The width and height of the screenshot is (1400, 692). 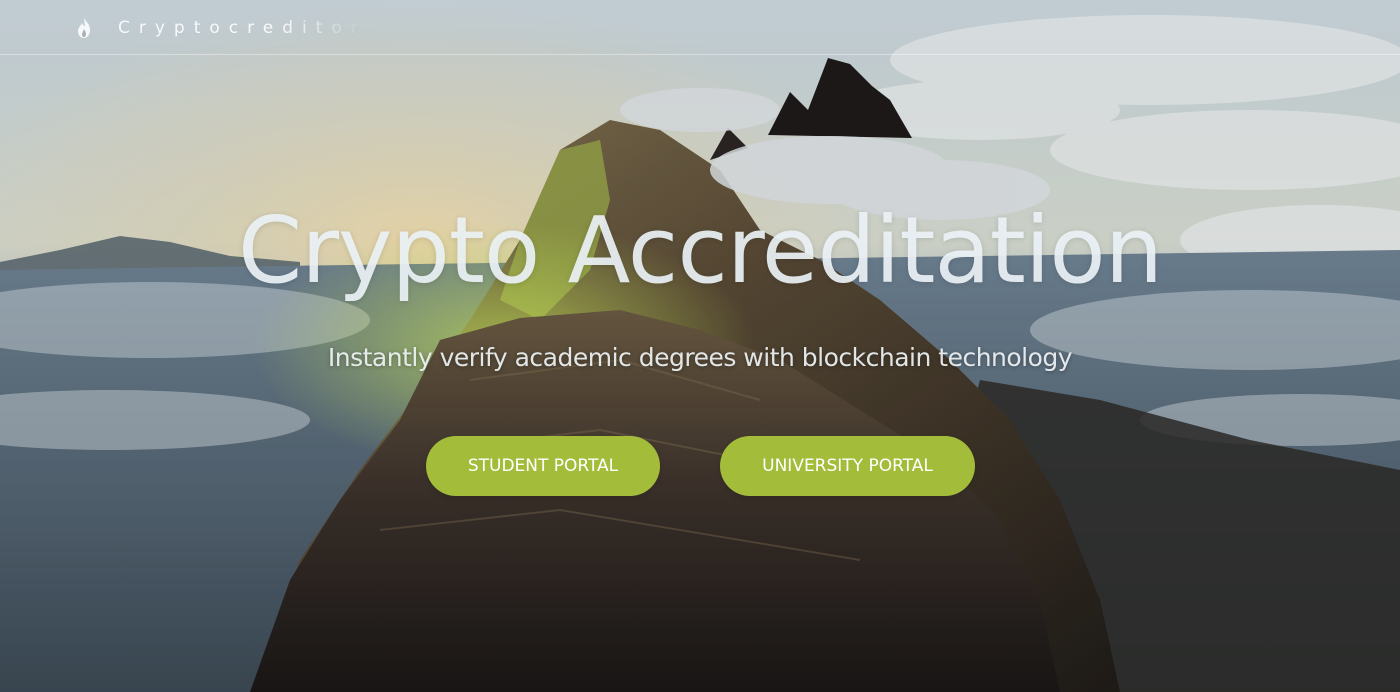 What do you see at coordinates (847, 466) in the screenshot?
I see `university-portal-button: UNIVERSITY PORTAL` at bounding box center [847, 466].